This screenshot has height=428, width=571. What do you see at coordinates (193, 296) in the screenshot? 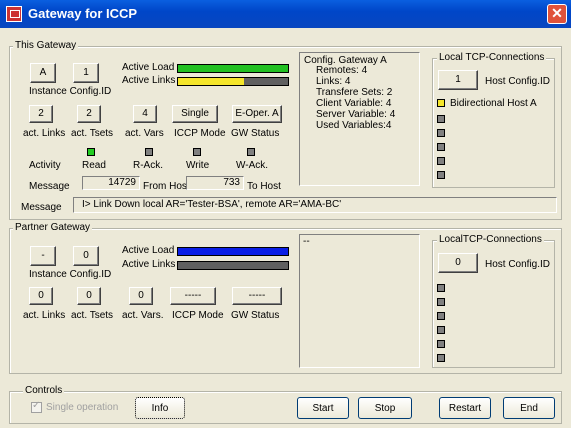
I see `partner-iccp-mode-field: -----` at bounding box center [193, 296].